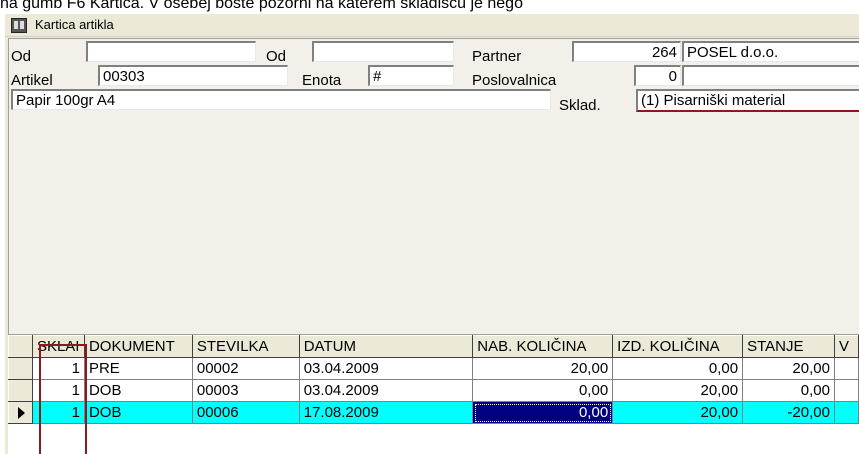  What do you see at coordinates (678, 368) in the screenshot?
I see `cell-izd-kolicina: 0,00` at bounding box center [678, 368].